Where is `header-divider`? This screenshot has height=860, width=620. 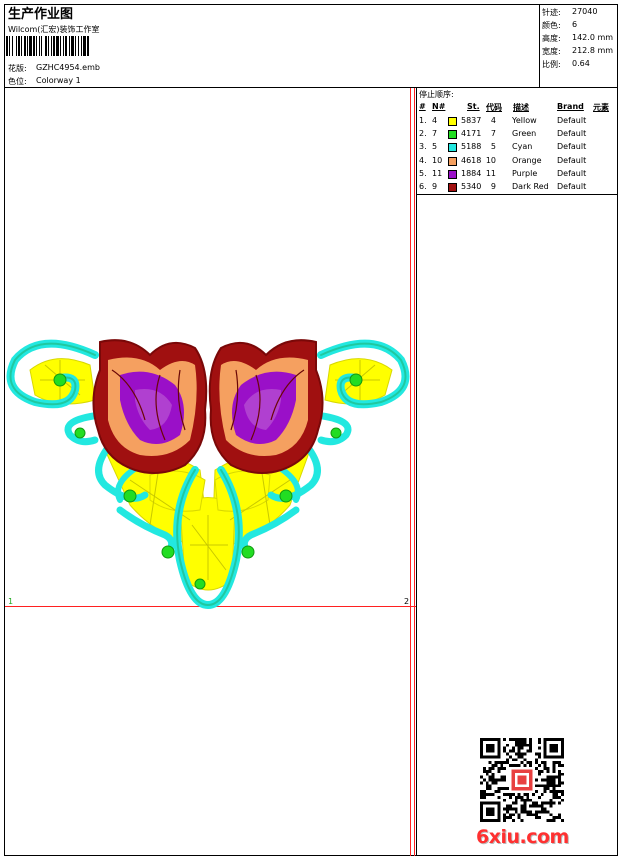 header-divider is located at coordinates (311, 87).